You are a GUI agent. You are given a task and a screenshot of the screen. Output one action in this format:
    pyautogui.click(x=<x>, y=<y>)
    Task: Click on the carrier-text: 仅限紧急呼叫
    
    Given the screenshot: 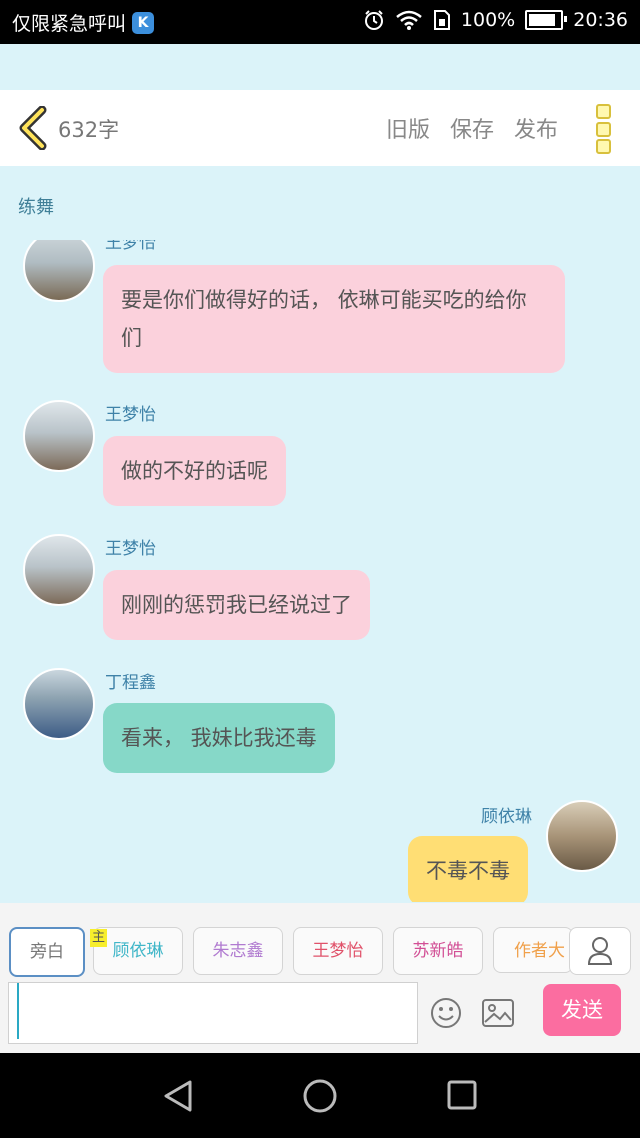 What is the action you would take?
    pyautogui.click(x=69, y=24)
    